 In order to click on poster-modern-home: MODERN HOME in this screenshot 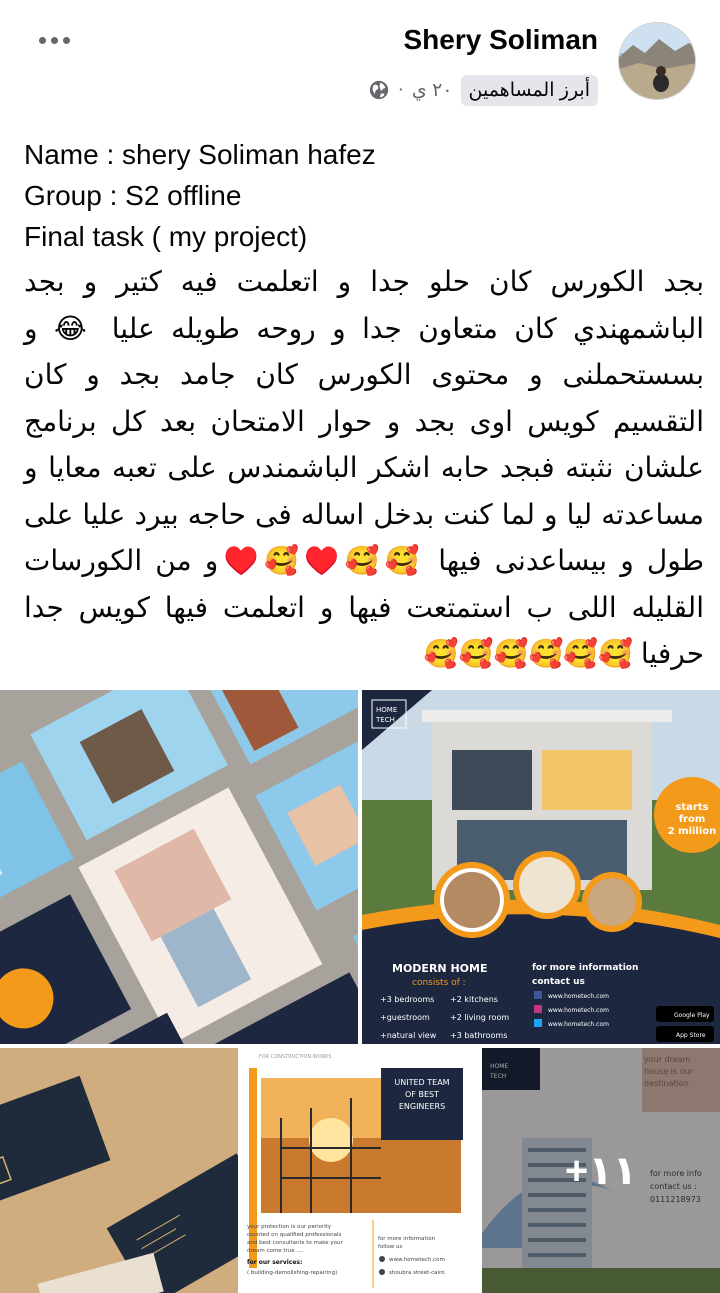, I will do `click(439, 968)`.